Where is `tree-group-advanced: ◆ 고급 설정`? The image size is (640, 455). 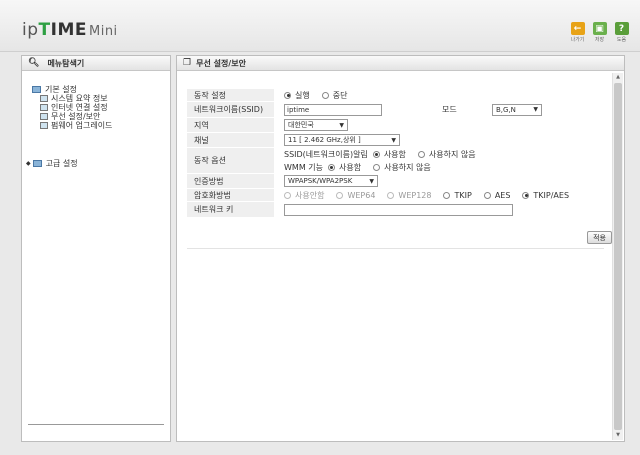
tree-group-advanced: ◆ 고급 설정 is located at coordinates (52, 163).